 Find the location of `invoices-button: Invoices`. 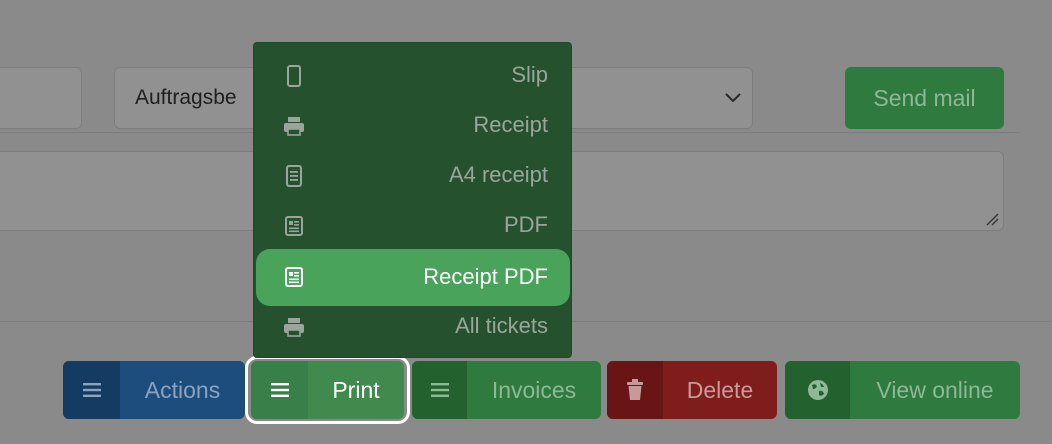

invoices-button: Invoices is located at coordinates (506, 390).